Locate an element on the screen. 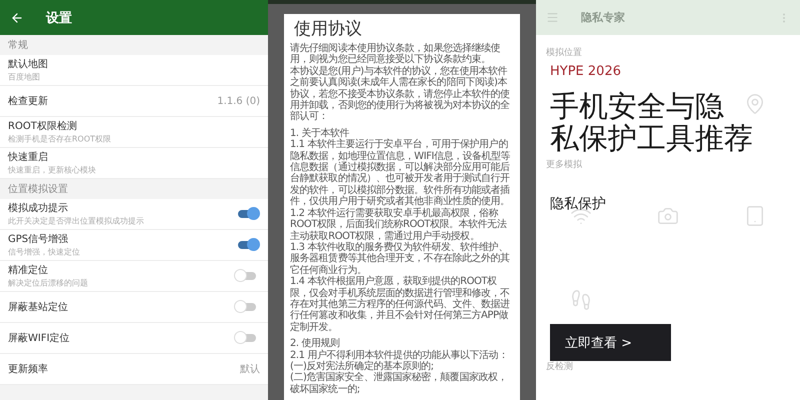 The width and height of the screenshot is (800, 400). promo-headline: 私保护工具推荐 is located at coordinates (651, 138).